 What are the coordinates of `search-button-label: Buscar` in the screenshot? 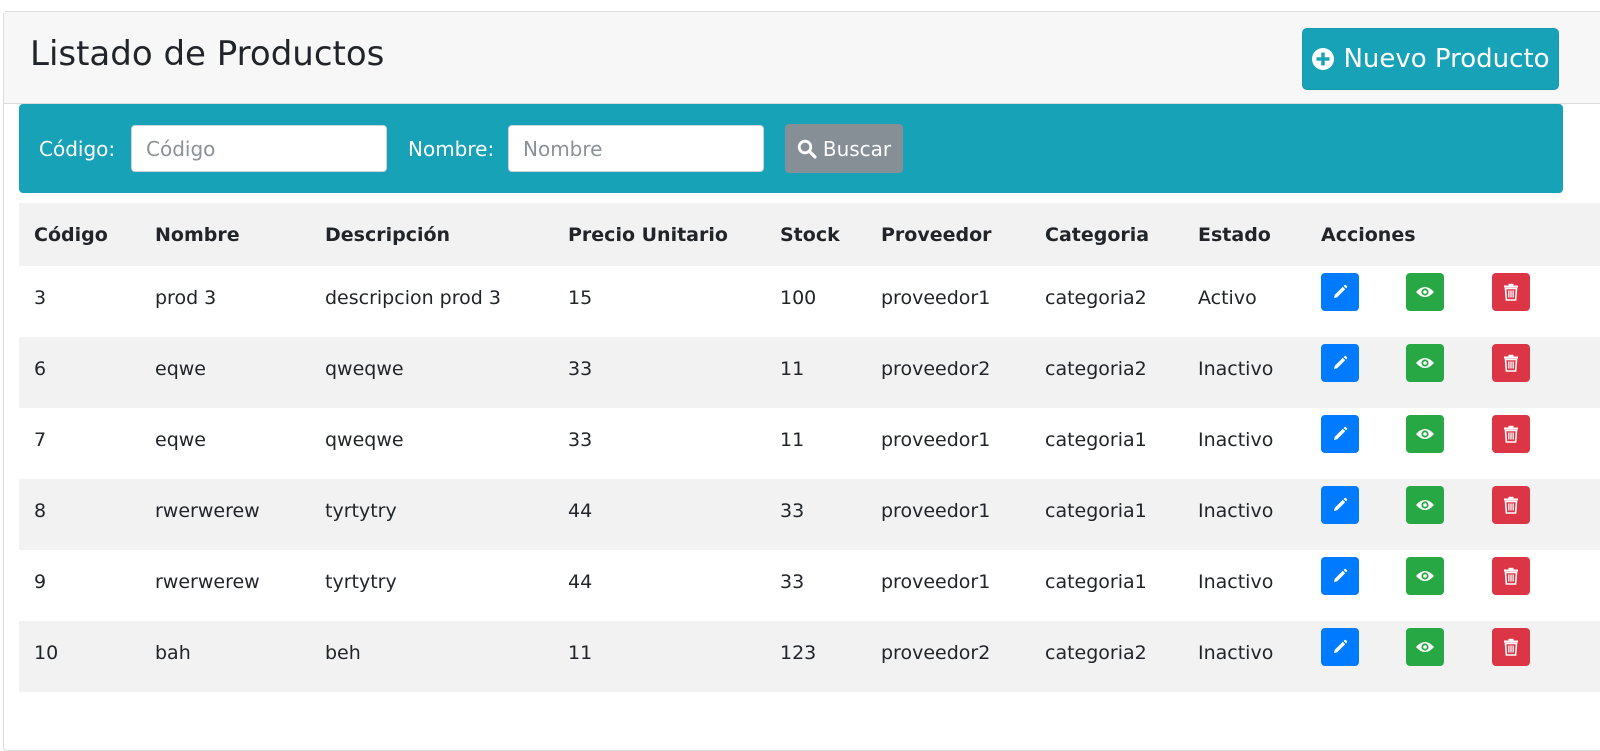 It's located at (857, 148).